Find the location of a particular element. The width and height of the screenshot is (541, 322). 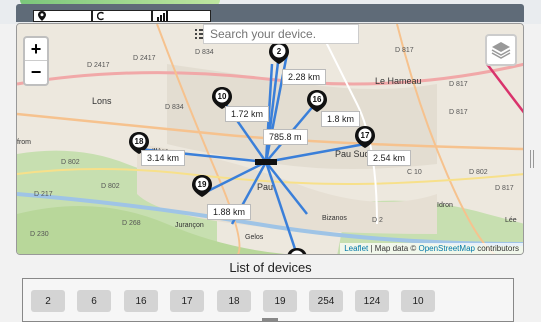

search-input is located at coordinates (274, 34).